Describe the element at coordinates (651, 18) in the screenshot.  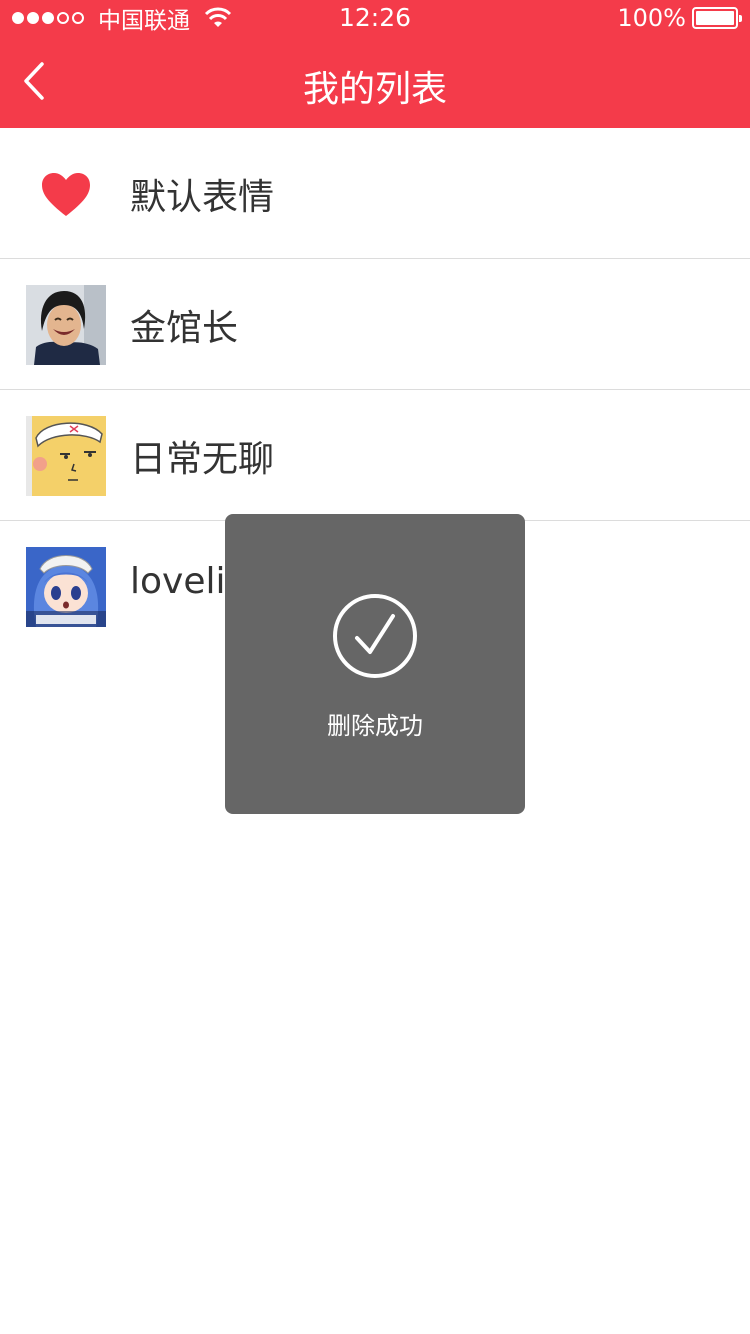
I see `battery-percent: 100%` at that location.